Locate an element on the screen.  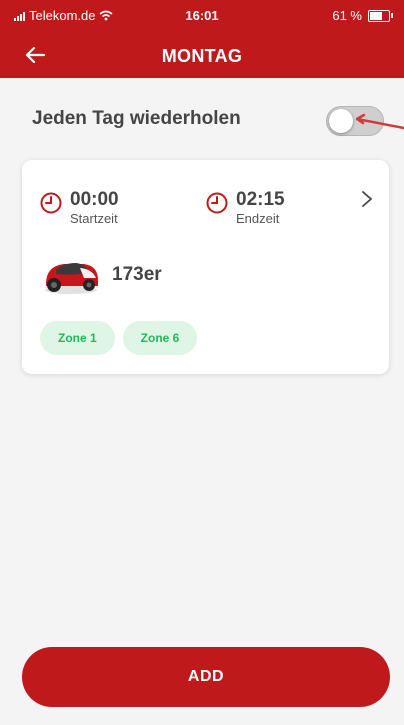
add-button: ADD is located at coordinates (206, 677).